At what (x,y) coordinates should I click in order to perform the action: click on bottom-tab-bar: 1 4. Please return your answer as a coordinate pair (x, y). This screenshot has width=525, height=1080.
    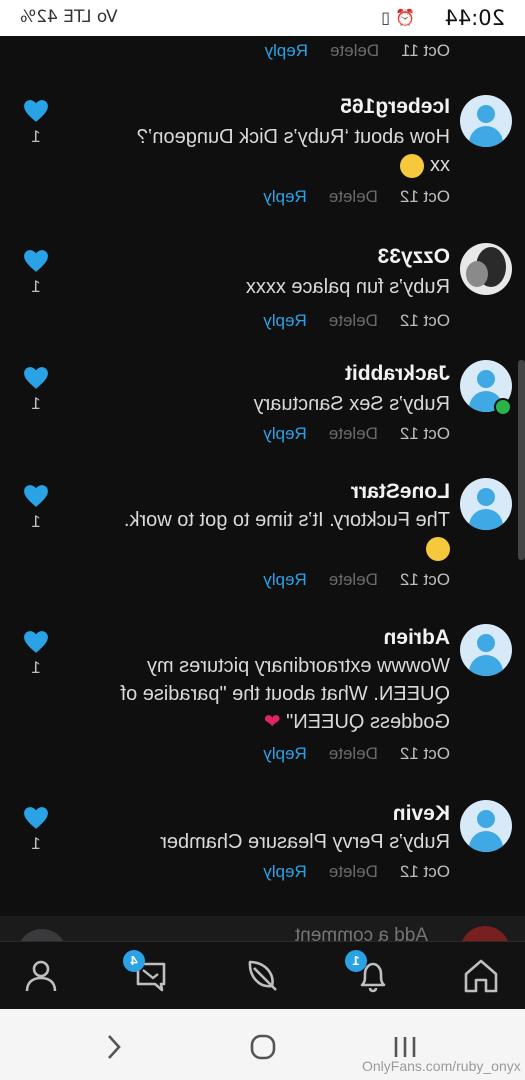
    Looking at the image, I should click on (262, 975).